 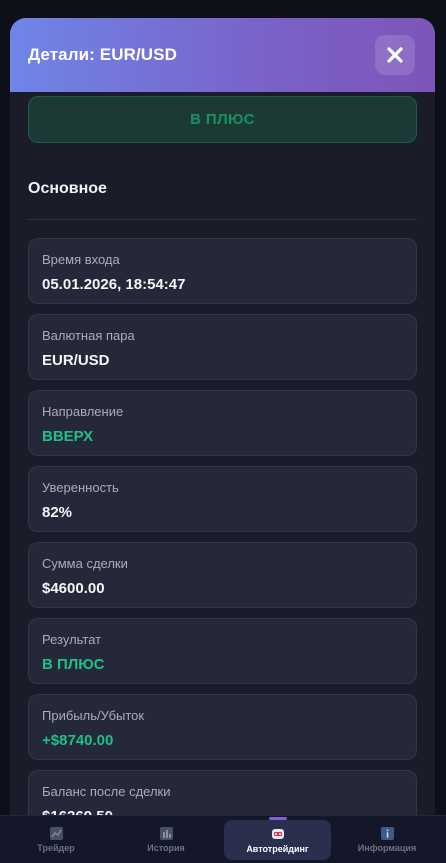 I want to click on field-card-result: Результат В ПЛЮС, so click(x=222, y=651).